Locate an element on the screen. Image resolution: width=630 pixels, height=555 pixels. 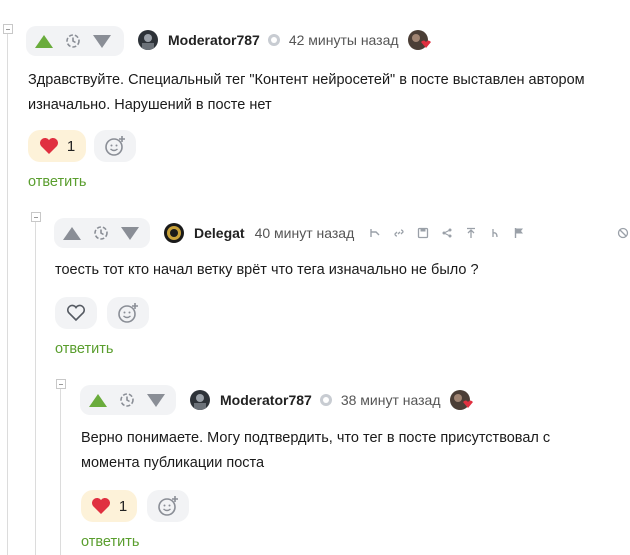
heart-reaction-button is located at coordinates (76, 313).